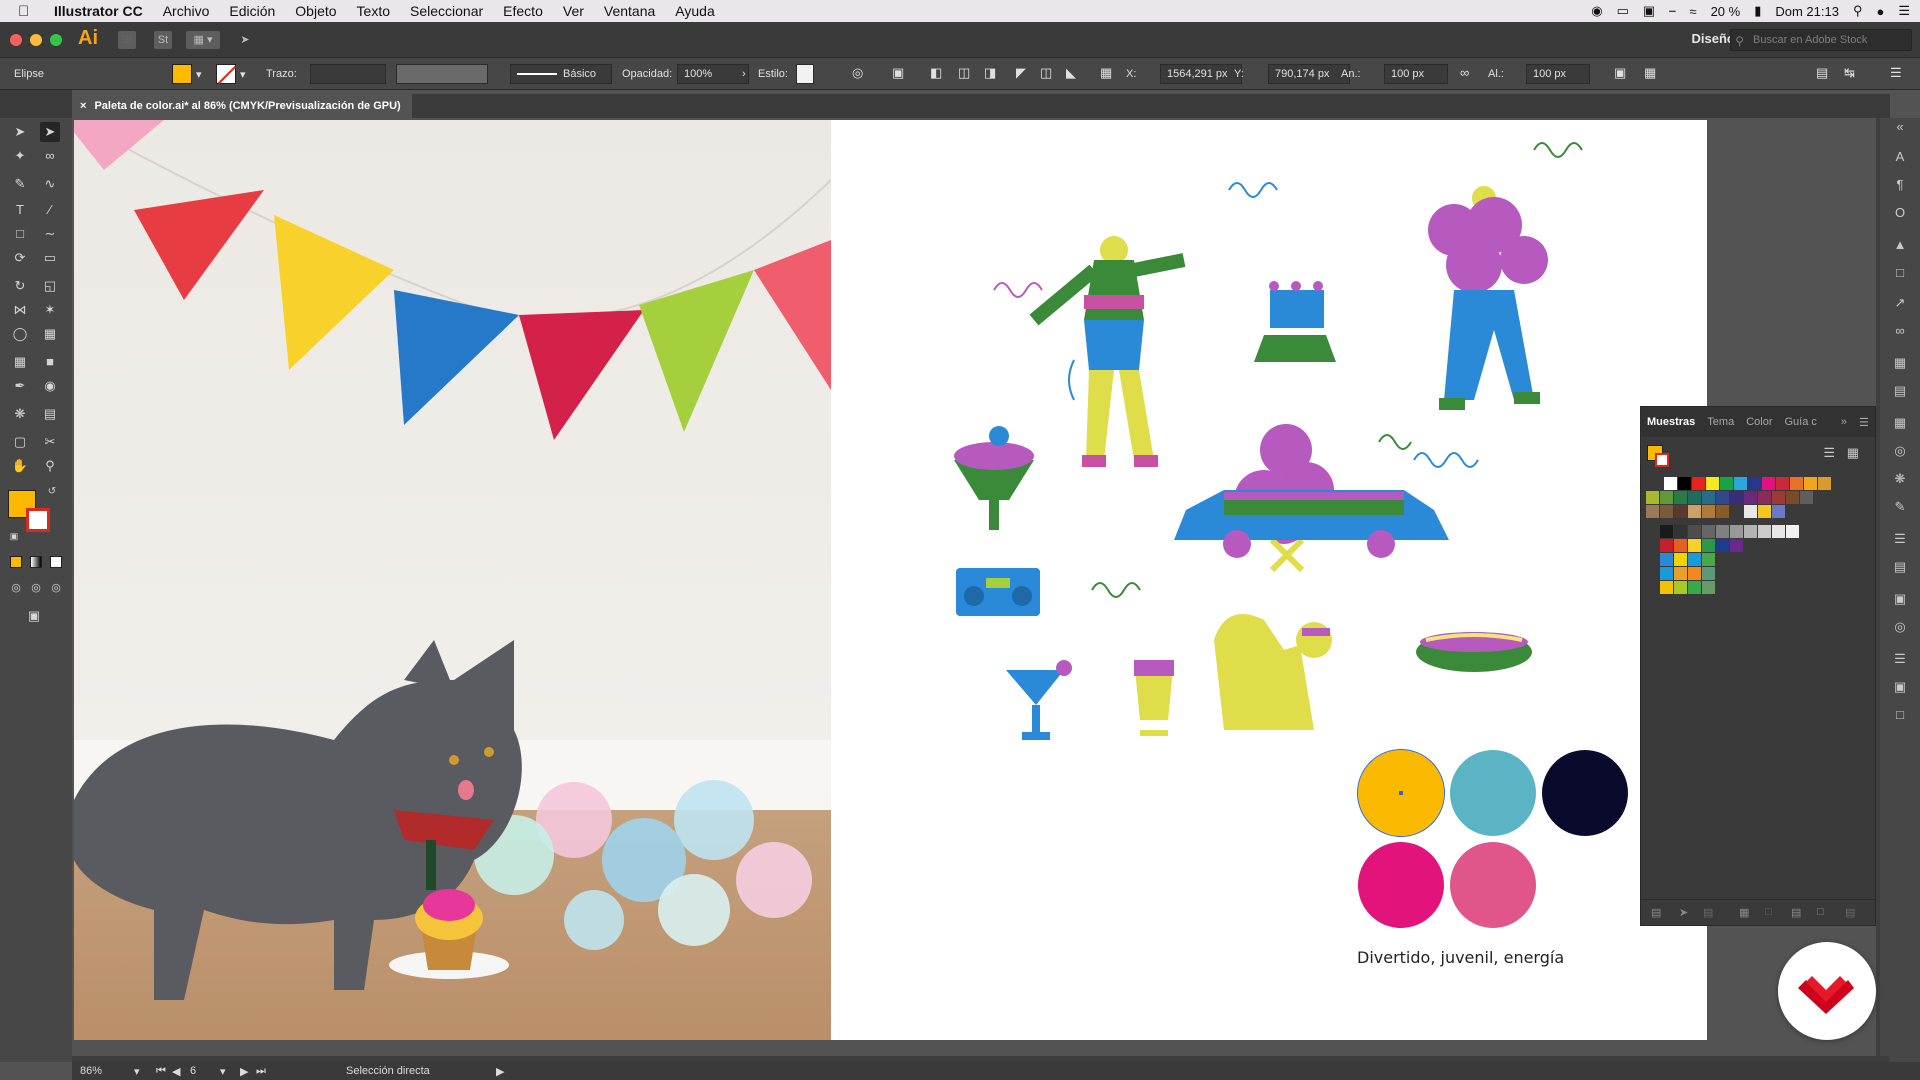 Image resolution: width=1920 pixels, height=1080 pixels. What do you see at coordinates (1071, 73) in the screenshot?
I see `align-bottom-icon: ◣` at bounding box center [1071, 73].